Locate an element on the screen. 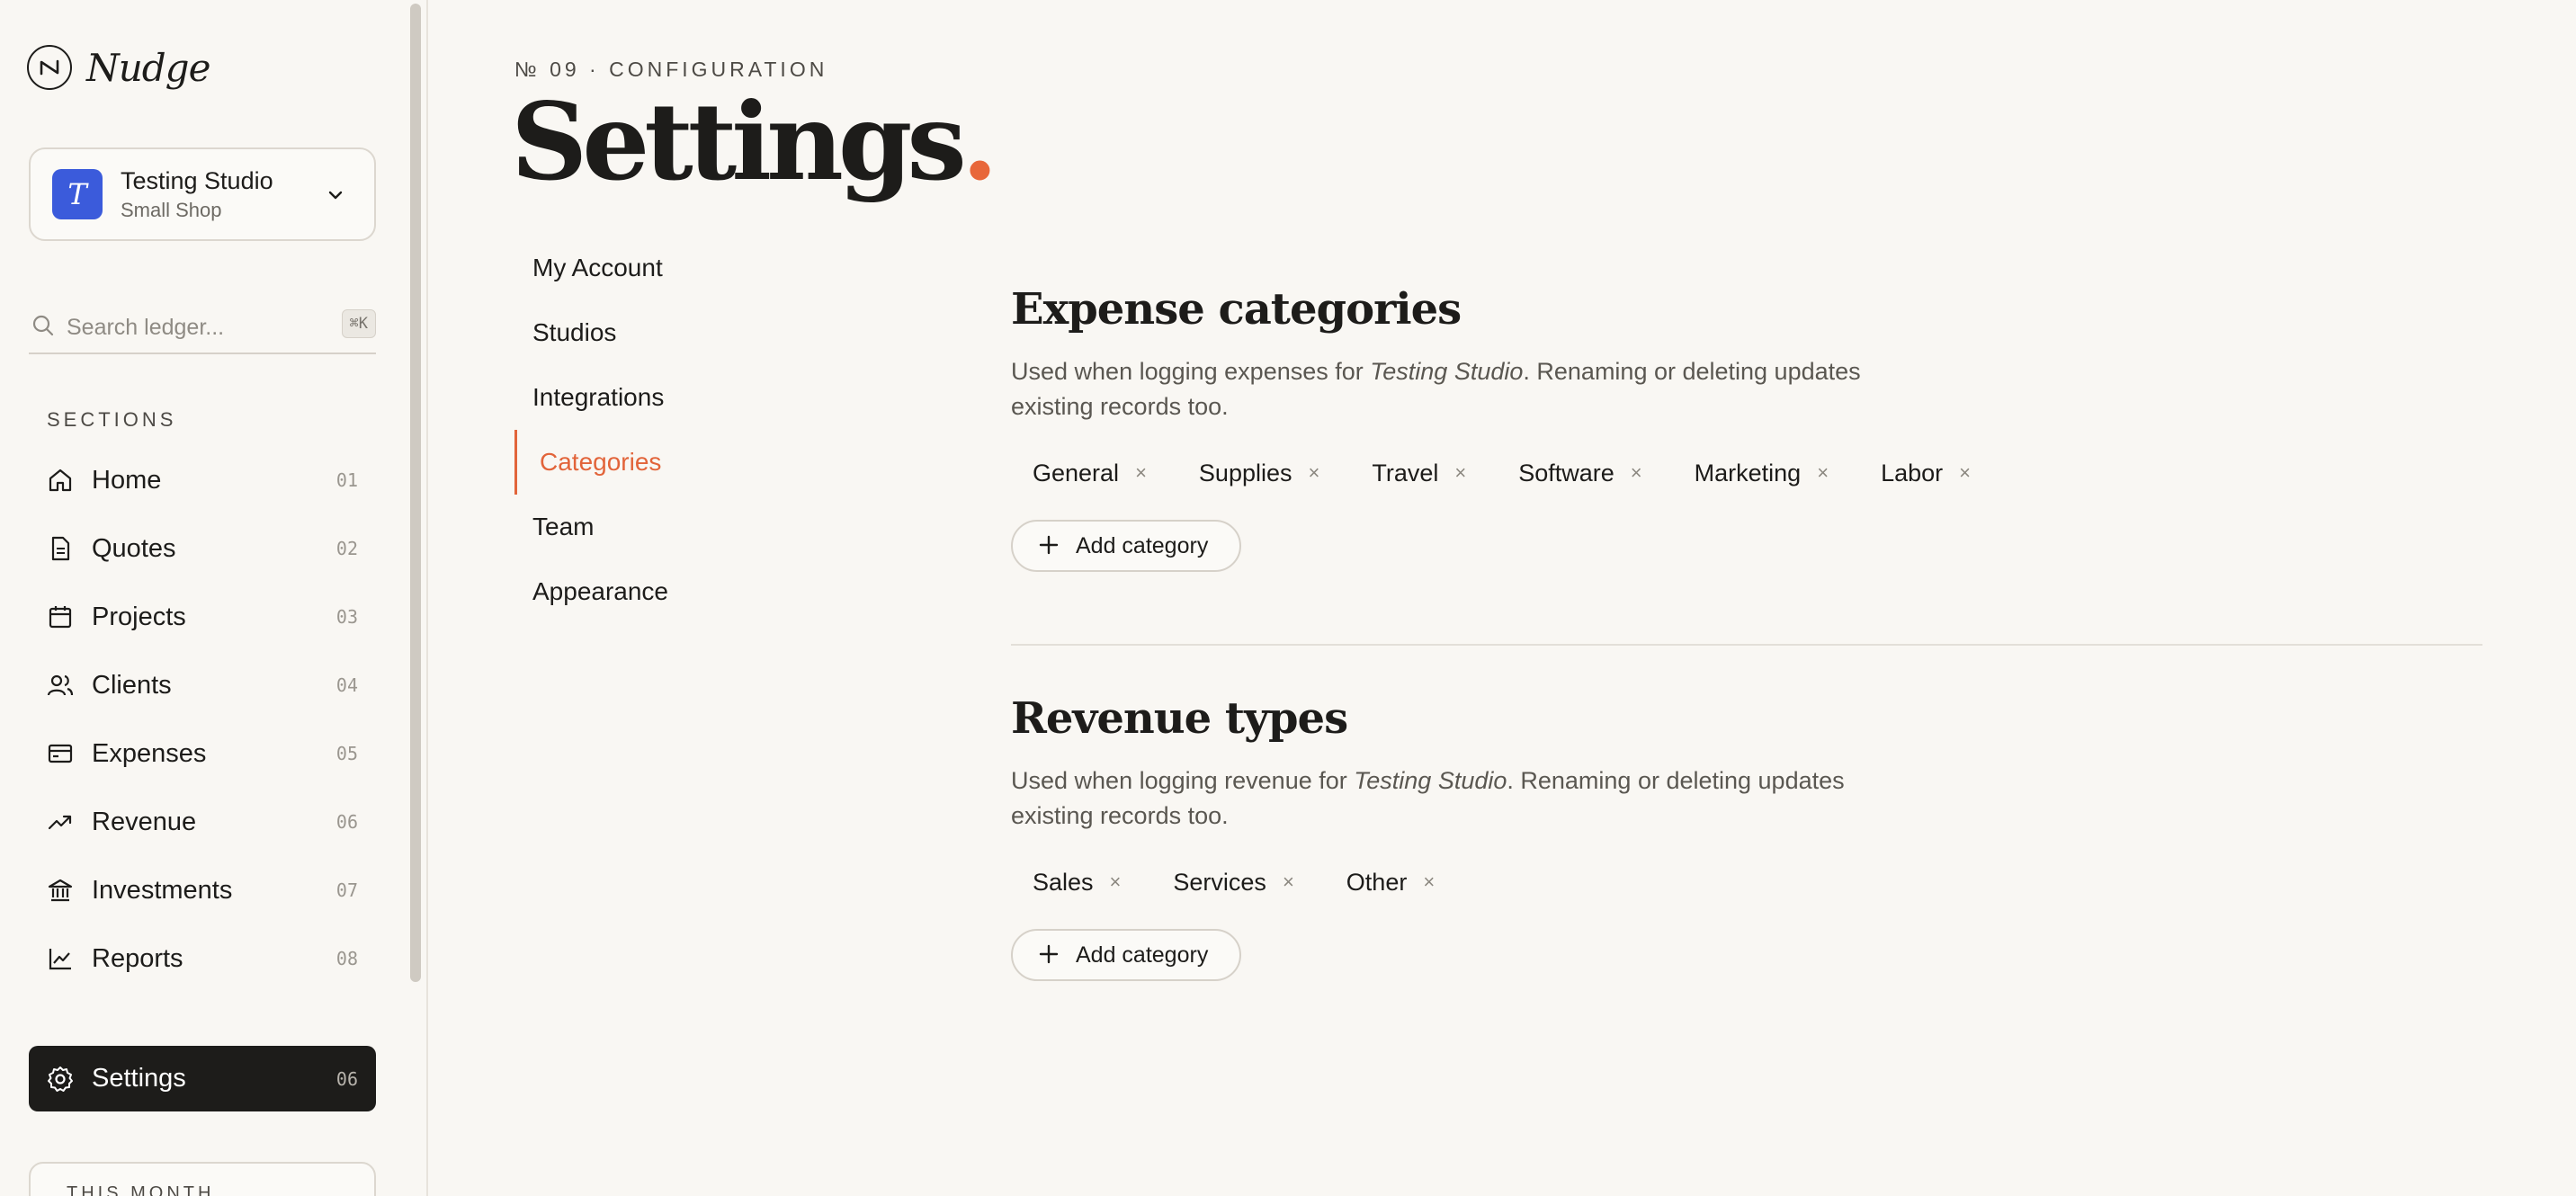 This screenshot has height=1196, width=2576. chip-label: General is located at coordinates (1076, 473).